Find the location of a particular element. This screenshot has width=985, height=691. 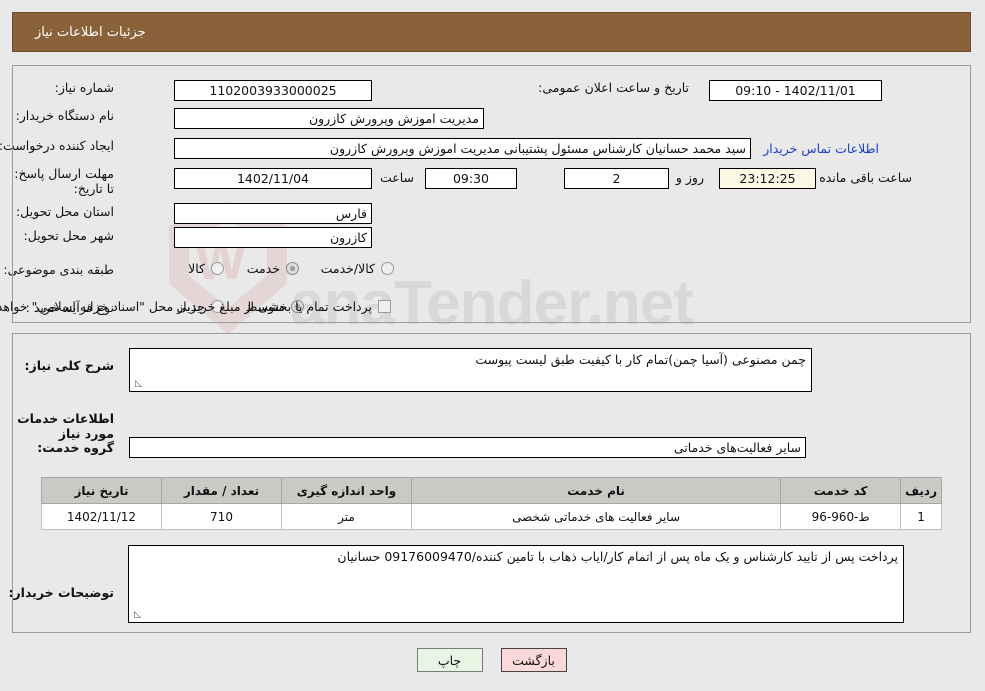

buyer-notes-label: توضیحات خریدار: is located at coordinates (62, 592).